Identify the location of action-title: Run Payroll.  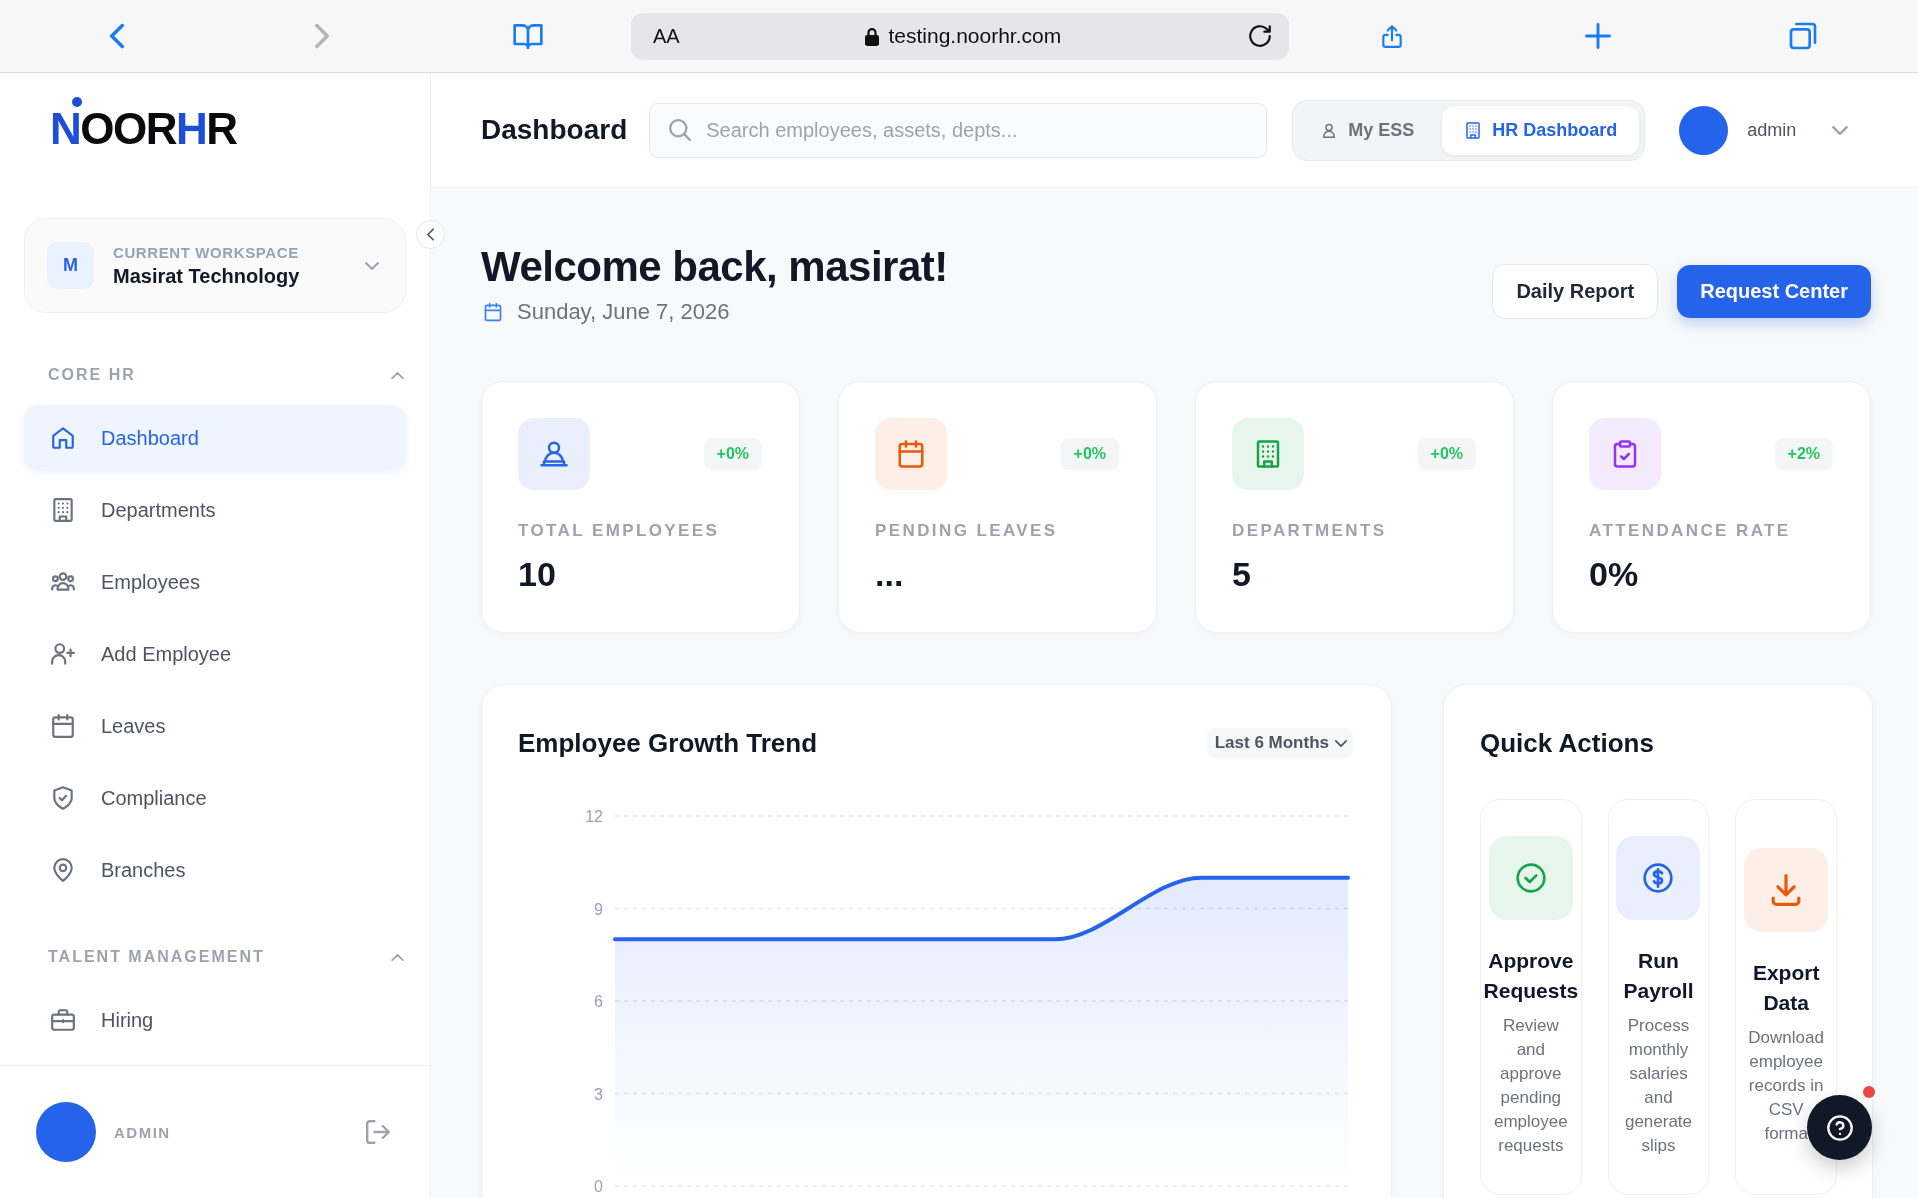
(1658, 976).